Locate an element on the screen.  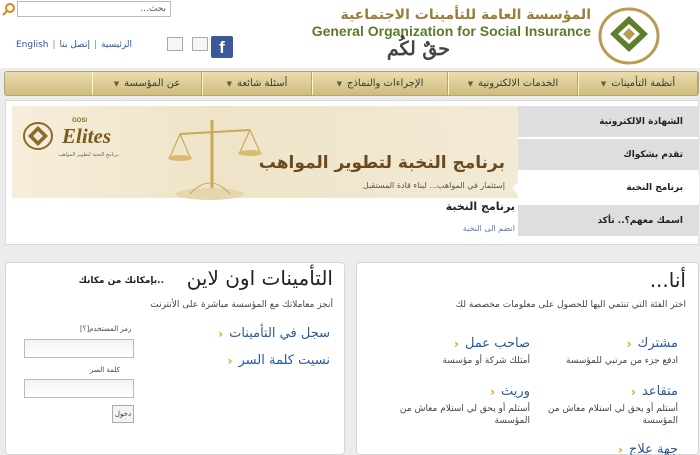
nav-item-about: عن المؤسسة ▼ is located at coordinates (147, 83).